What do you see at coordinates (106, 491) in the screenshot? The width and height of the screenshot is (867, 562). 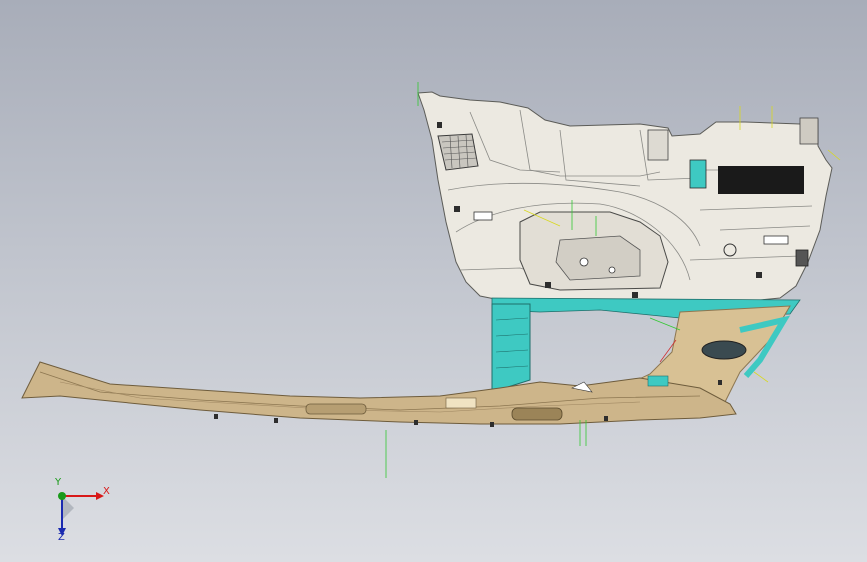 I see `axis-x-label: X` at bounding box center [106, 491].